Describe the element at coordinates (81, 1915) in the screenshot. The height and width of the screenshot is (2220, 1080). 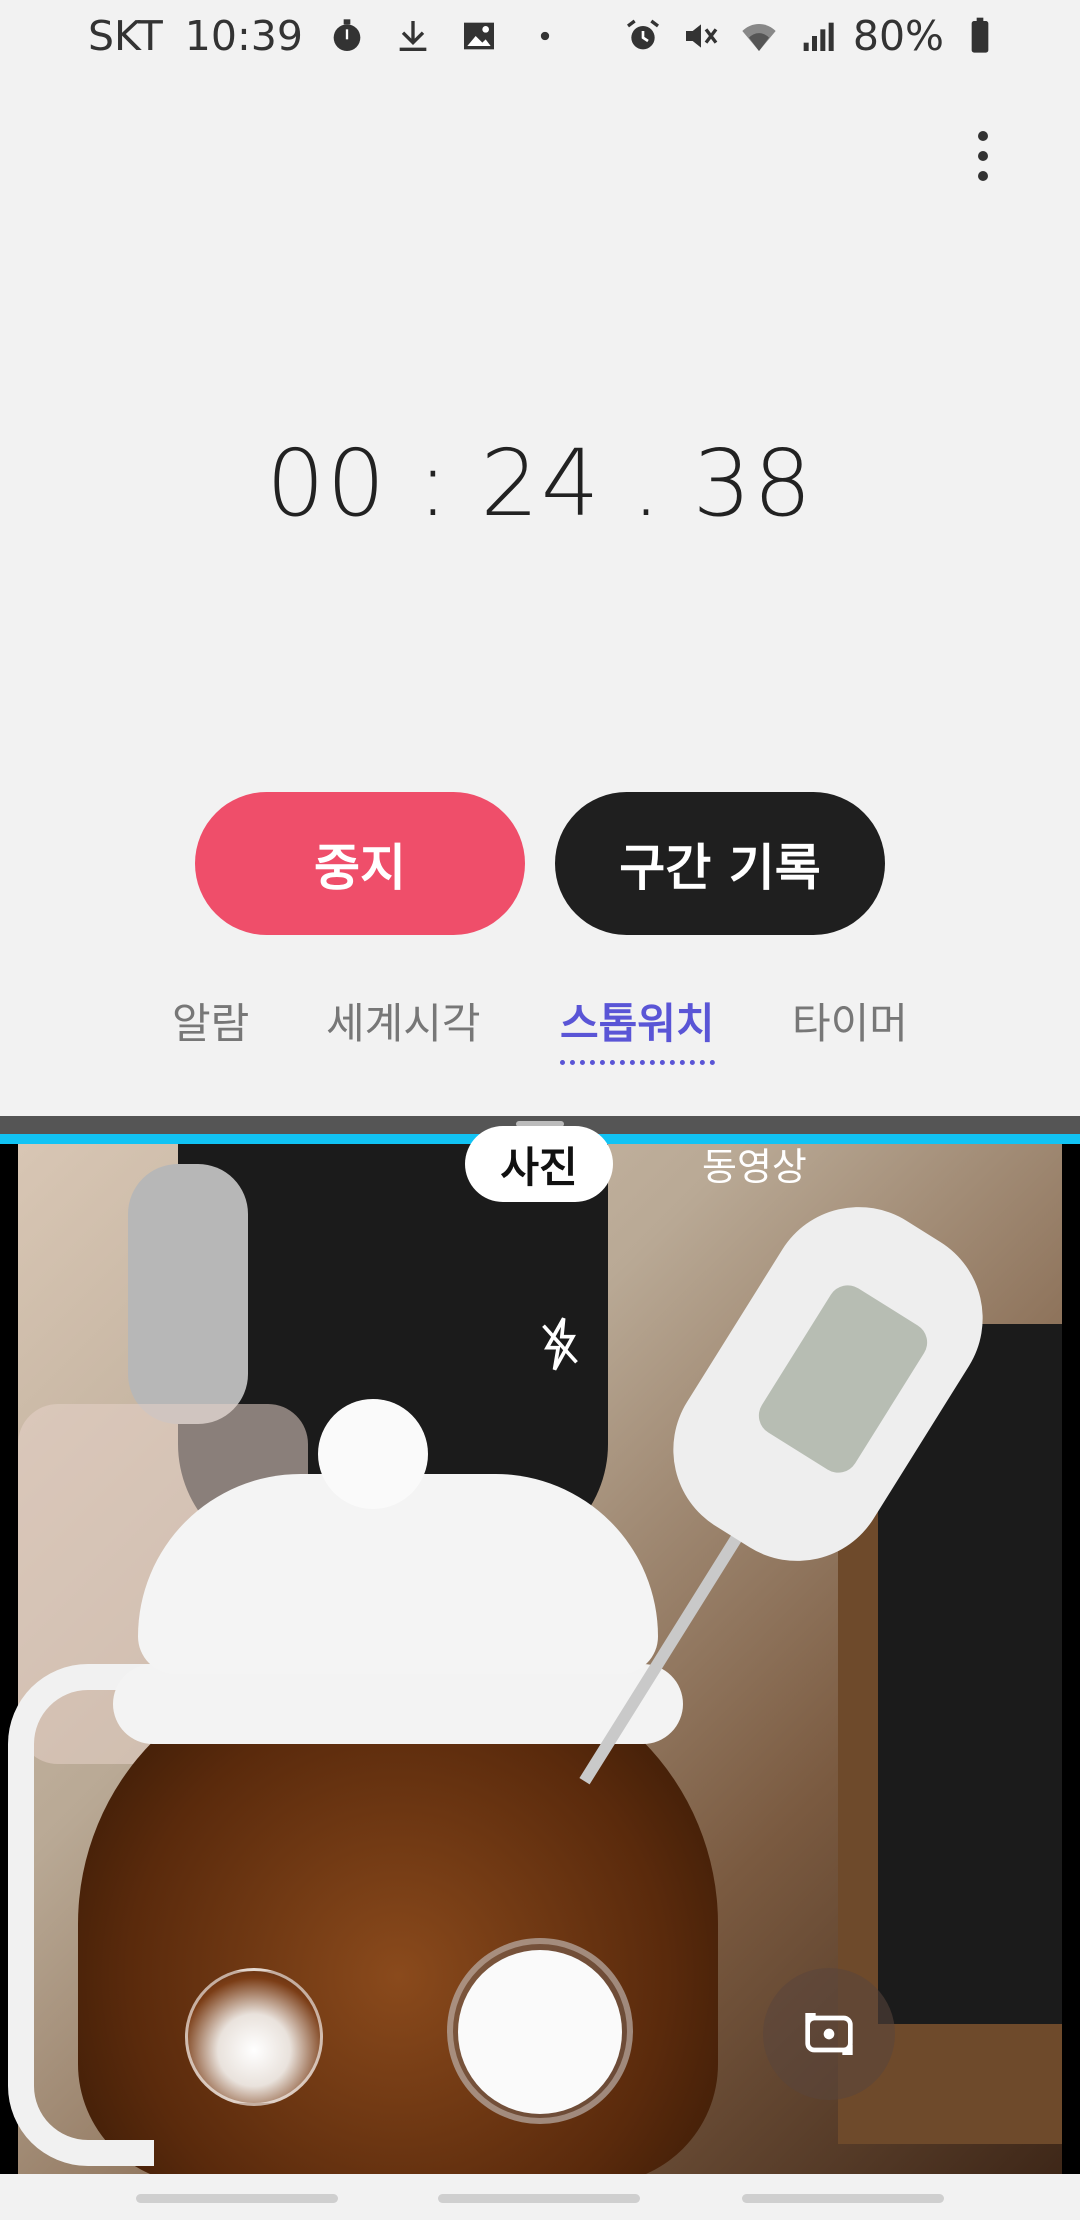
I see `teapot-handle-shape` at that location.